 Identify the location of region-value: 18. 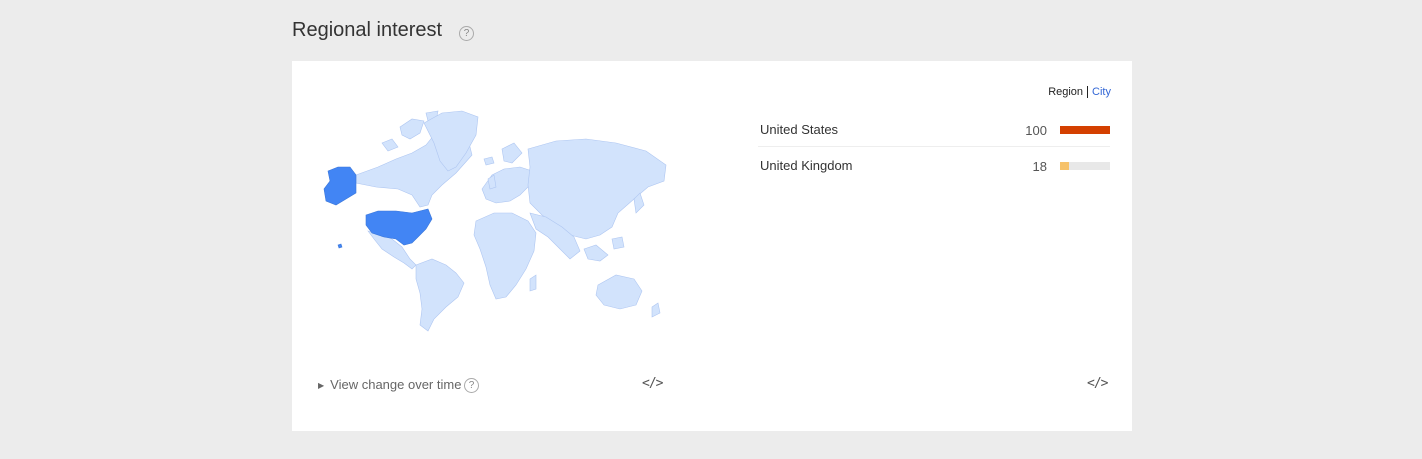
(1039, 166).